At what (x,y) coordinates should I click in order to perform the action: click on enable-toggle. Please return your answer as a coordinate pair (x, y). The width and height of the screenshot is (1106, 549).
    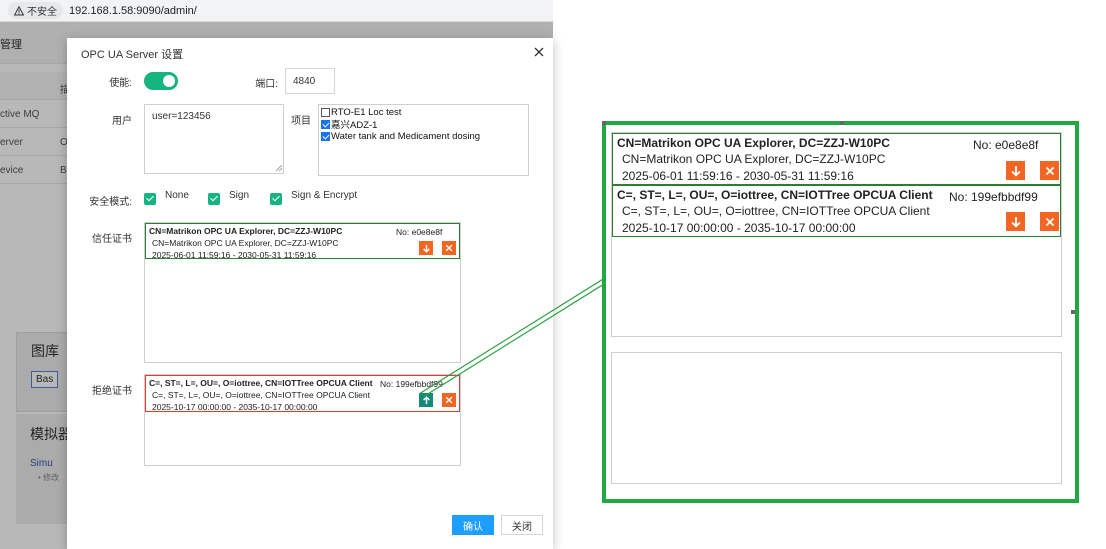
    Looking at the image, I should click on (161, 81).